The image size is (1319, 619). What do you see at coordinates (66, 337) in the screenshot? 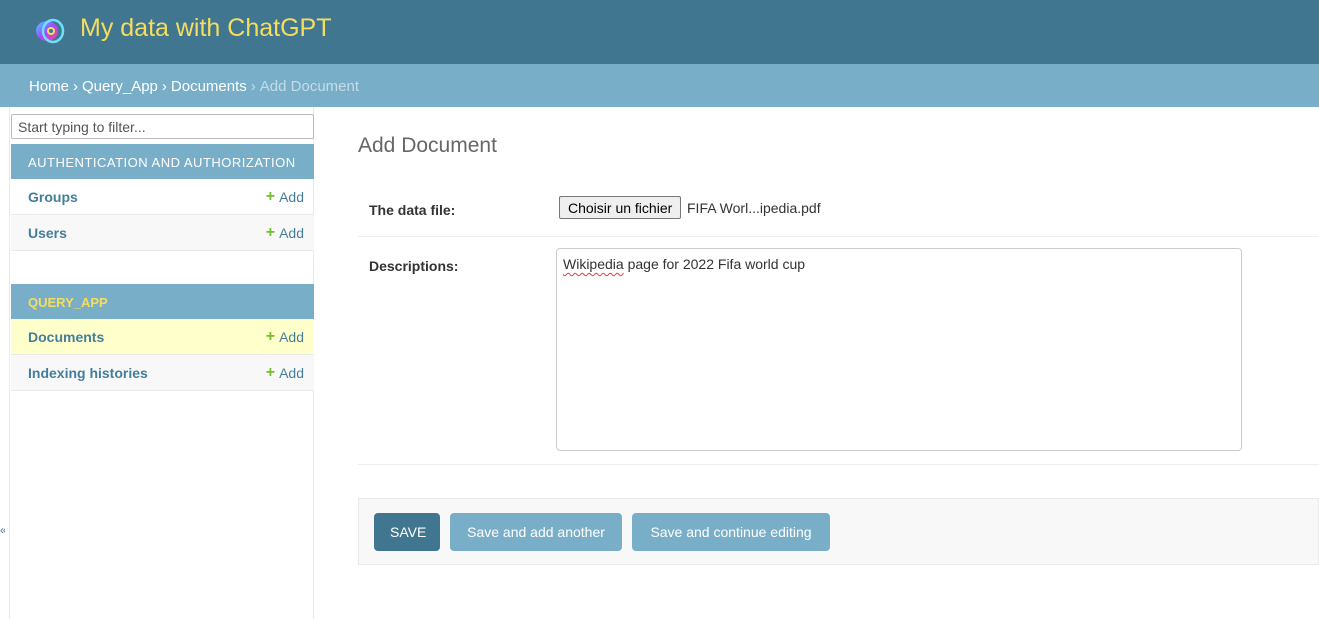
I see `sidebar-item-documents-link: Documents` at bounding box center [66, 337].